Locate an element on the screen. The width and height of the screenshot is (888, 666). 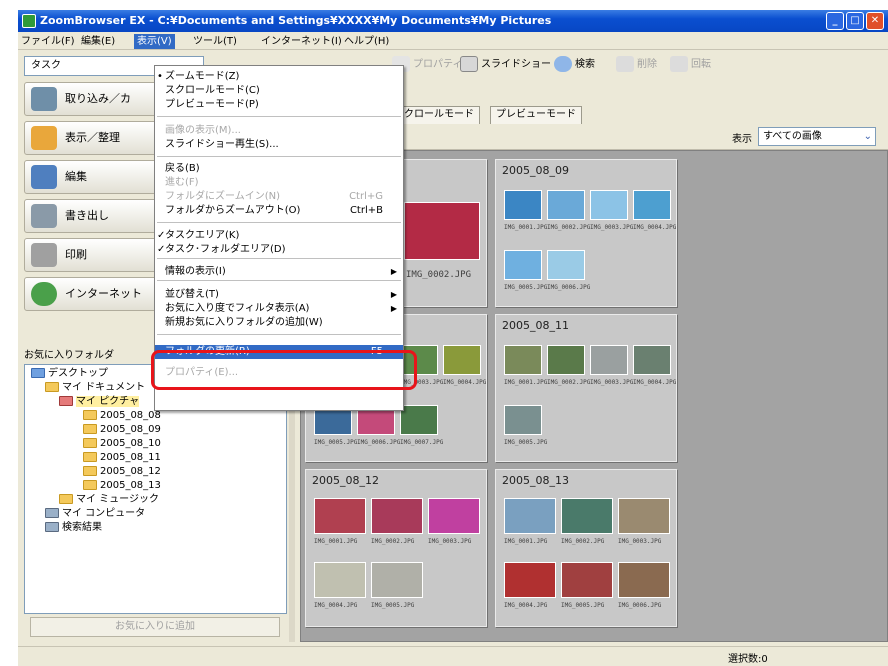
menu-tools: ツール(T) is located at coordinates (215, 41).